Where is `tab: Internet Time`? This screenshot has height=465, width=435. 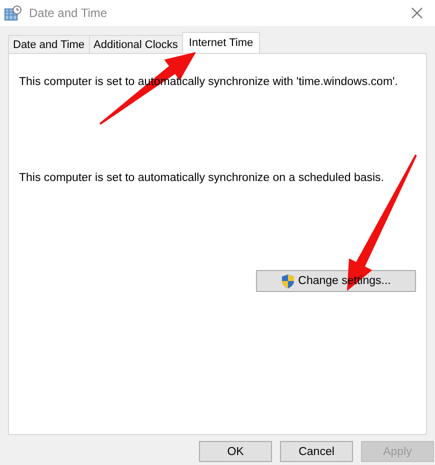
tab: Internet Time is located at coordinates (221, 42).